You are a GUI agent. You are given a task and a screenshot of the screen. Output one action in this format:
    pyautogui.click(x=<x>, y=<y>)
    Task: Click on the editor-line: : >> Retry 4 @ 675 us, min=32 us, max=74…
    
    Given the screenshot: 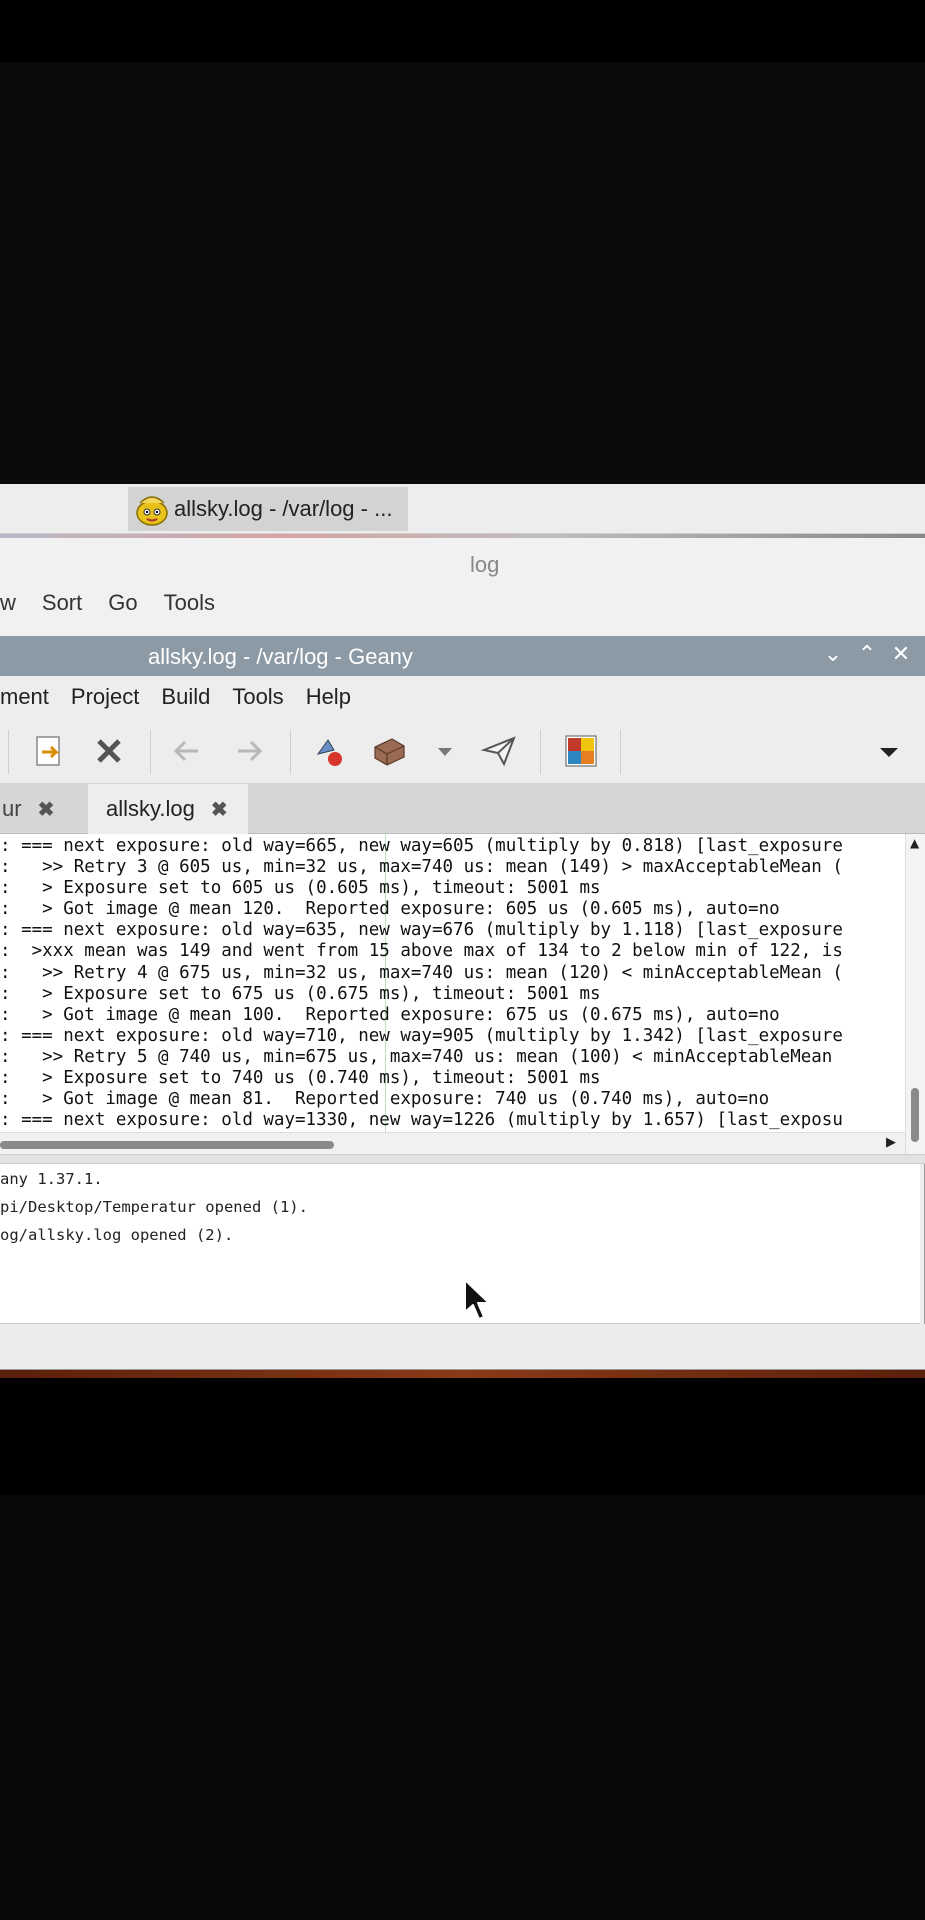 What is the action you would take?
    pyautogui.click(x=421, y=972)
    